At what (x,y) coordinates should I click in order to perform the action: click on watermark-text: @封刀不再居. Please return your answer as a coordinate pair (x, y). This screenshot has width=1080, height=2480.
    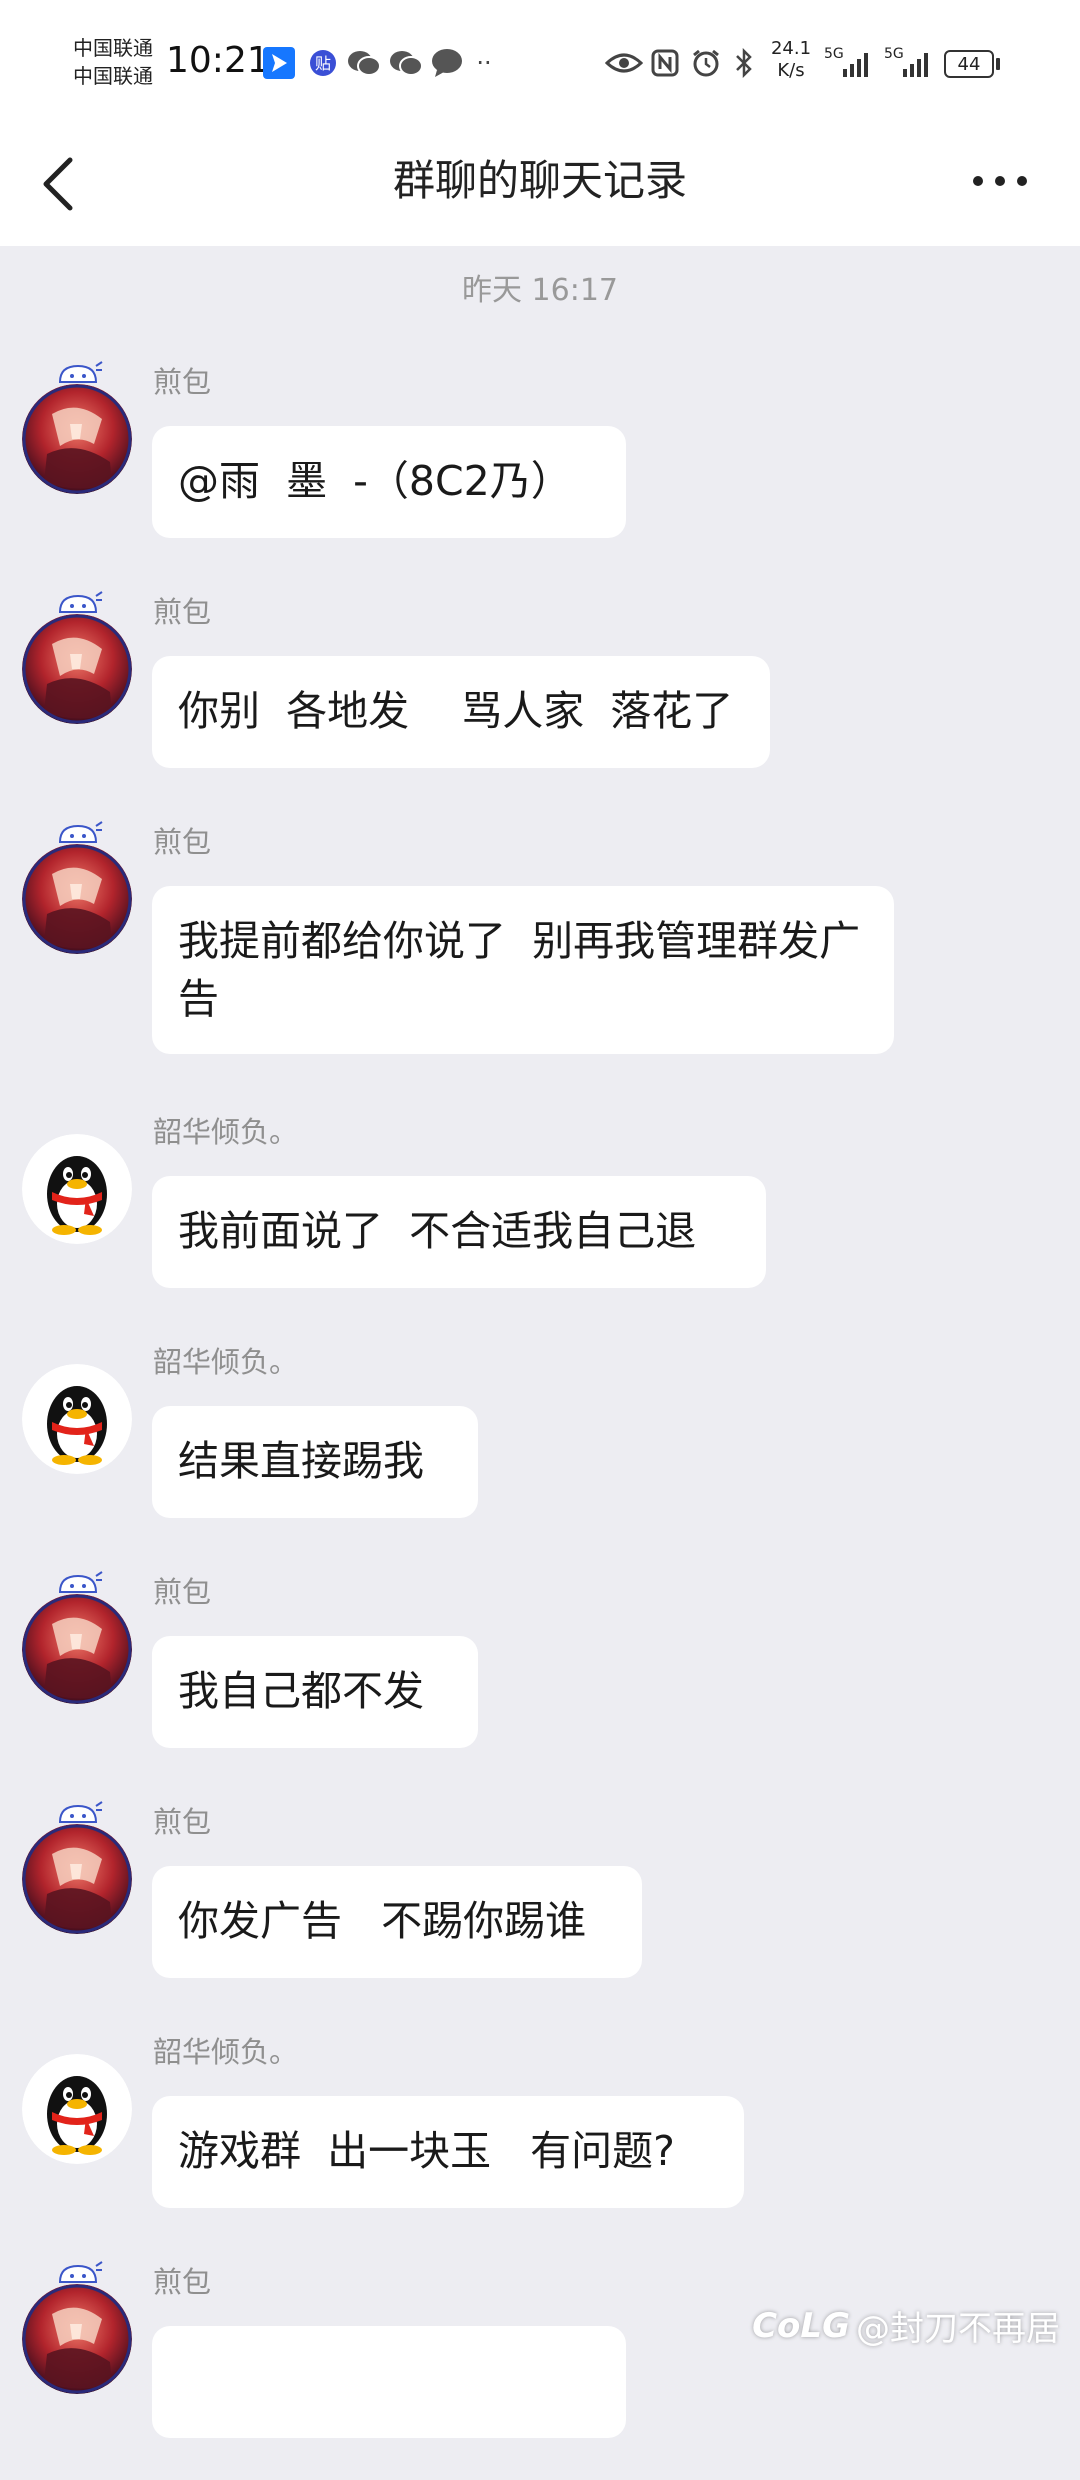
    Looking at the image, I should click on (958, 2329).